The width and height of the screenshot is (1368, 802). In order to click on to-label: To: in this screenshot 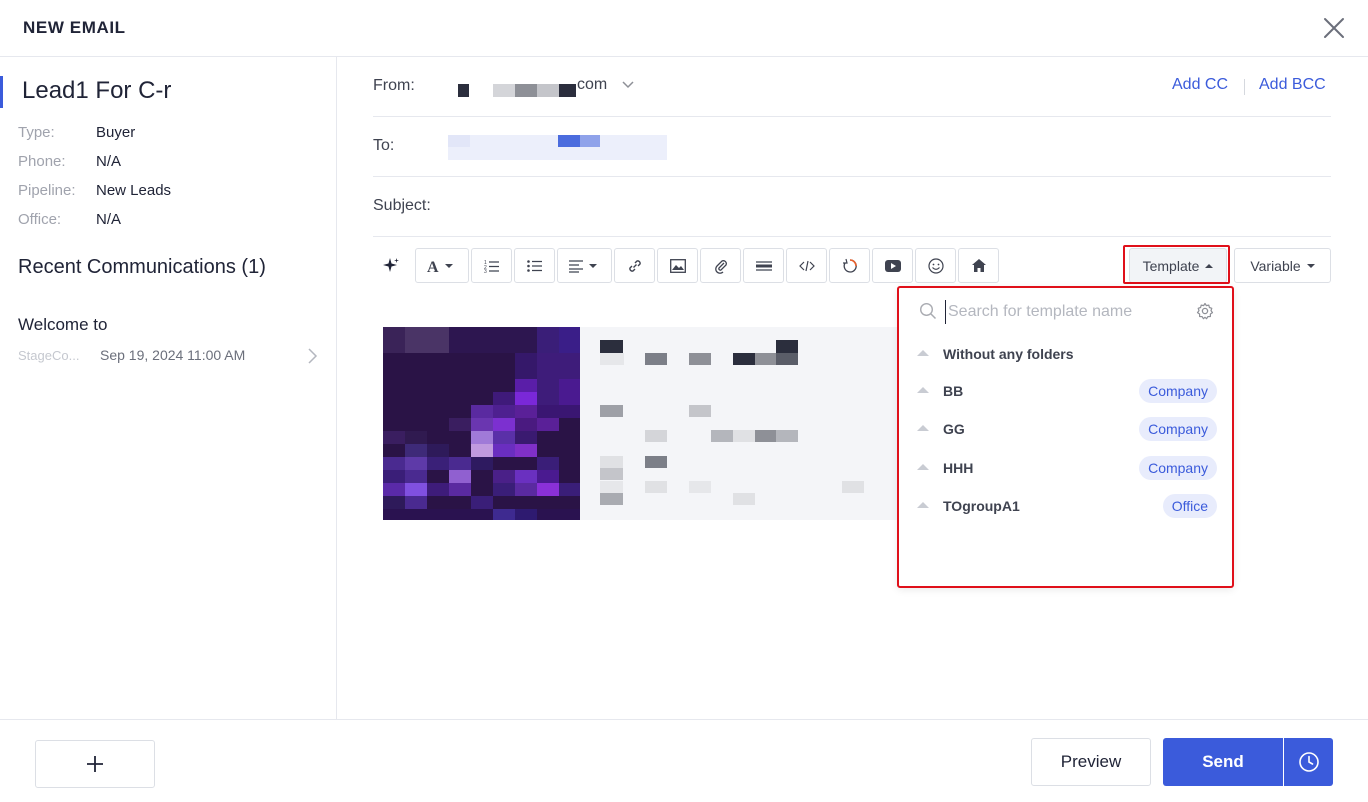, I will do `click(384, 145)`.